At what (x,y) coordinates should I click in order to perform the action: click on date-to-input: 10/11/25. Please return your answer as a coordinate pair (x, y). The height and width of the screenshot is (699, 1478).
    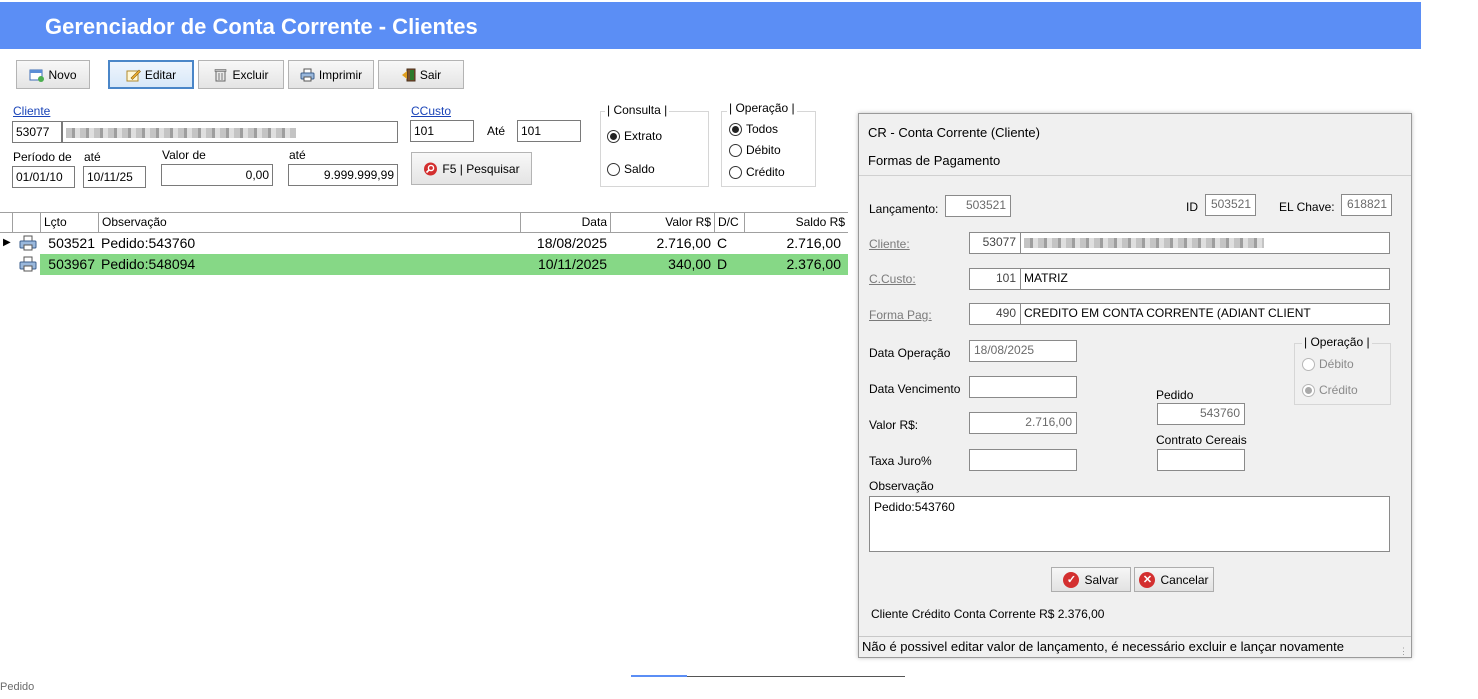
    Looking at the image, I should click on (114, 177).